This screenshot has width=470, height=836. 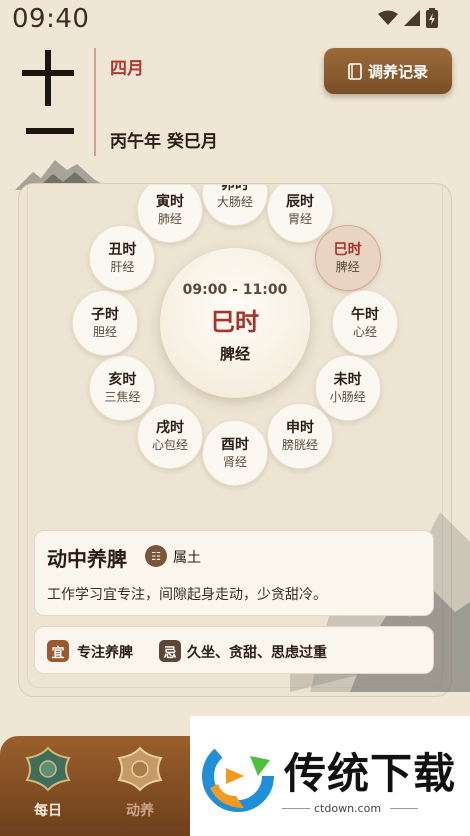 I want to click on shichen-meridian: 三焦经, so click(x=122, y=397).